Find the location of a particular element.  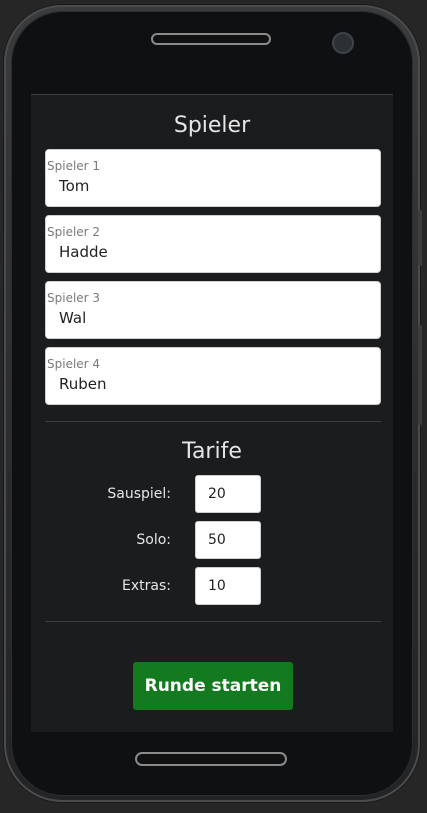

front-camera-icon is located at coordinates (343, 43).